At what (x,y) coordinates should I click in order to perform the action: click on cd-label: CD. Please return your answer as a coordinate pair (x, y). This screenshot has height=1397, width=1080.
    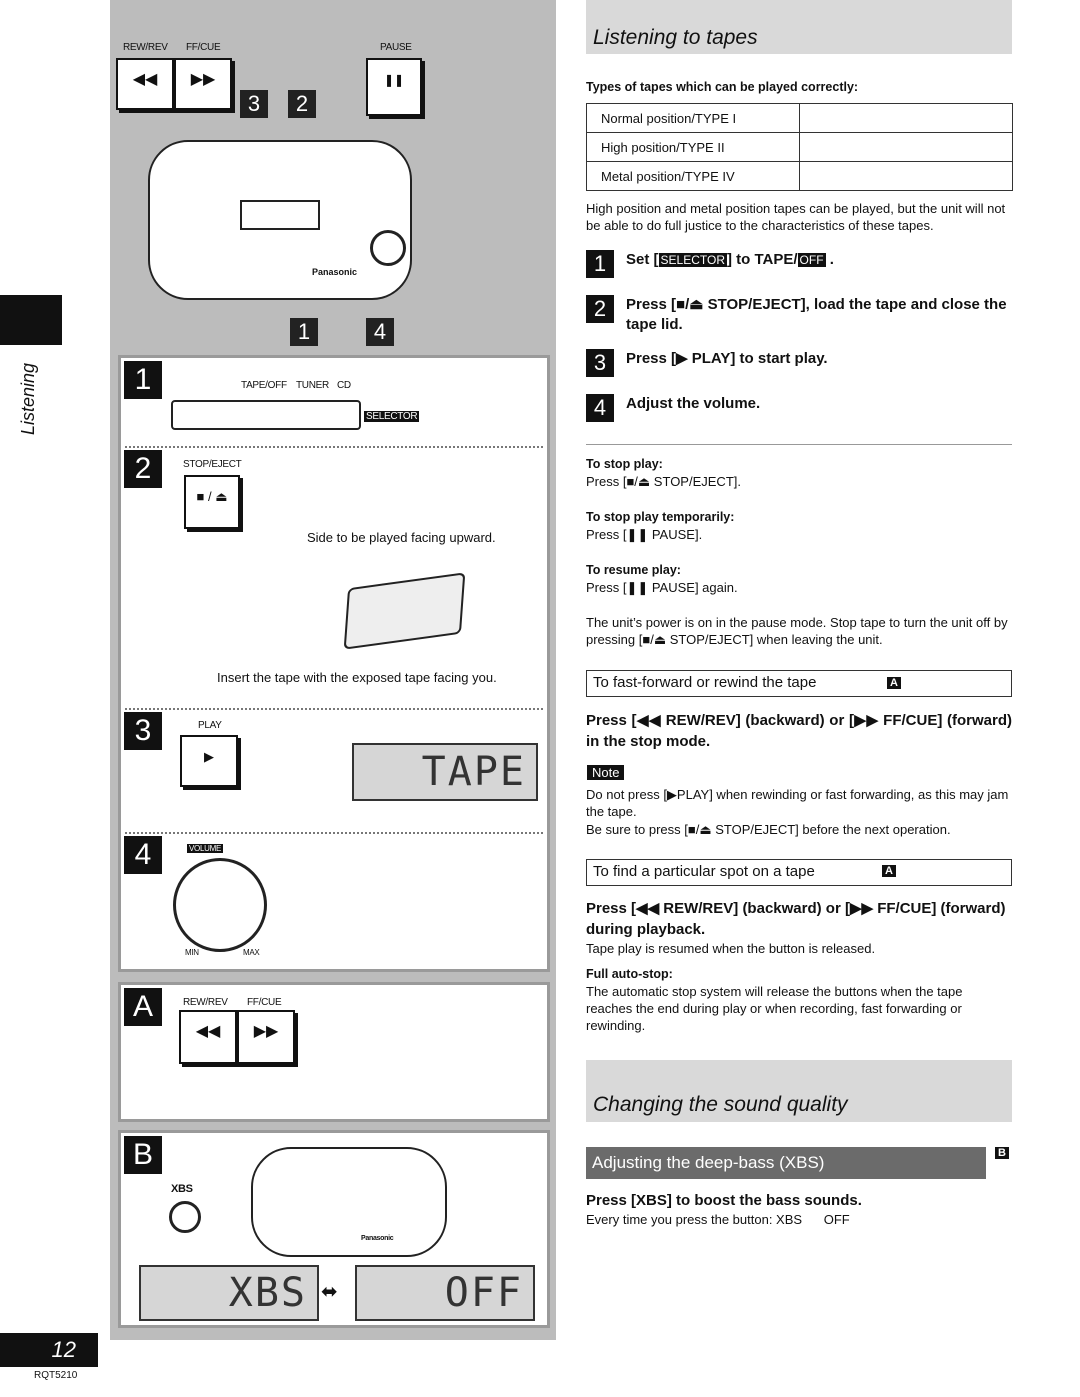
    Looking at the image, I should click on (344, 385).